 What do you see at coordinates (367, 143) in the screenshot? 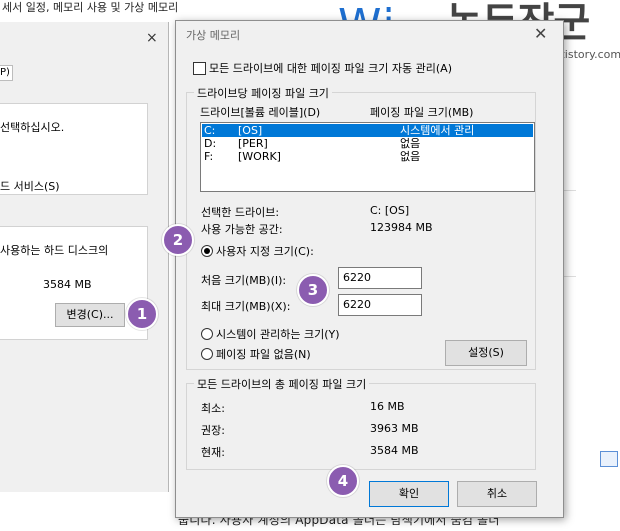
I see `drive-row: D: [PER] 없음` at bounding box center [367, 143].